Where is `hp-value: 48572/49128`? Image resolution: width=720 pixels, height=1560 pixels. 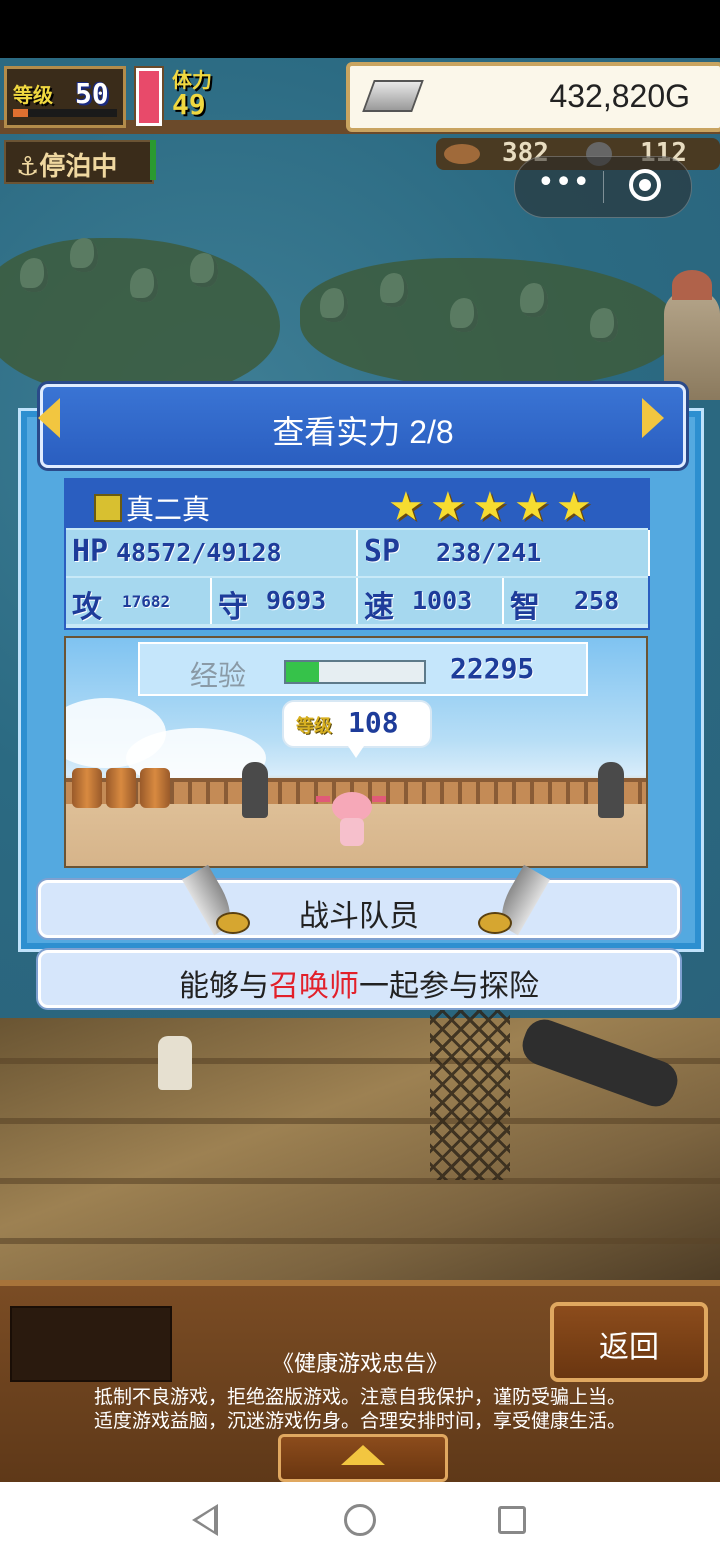 hp-value: 48572/49128 is located at coordinates (199, 552).